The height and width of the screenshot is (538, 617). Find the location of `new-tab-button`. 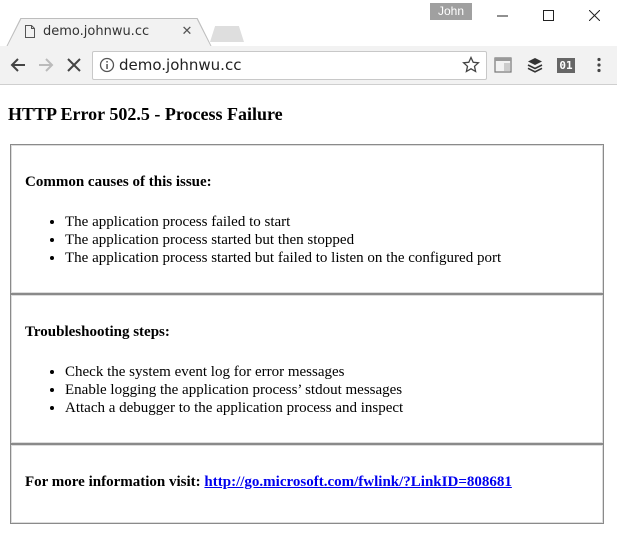

new-tab-button is located at coordinates (227, 34).